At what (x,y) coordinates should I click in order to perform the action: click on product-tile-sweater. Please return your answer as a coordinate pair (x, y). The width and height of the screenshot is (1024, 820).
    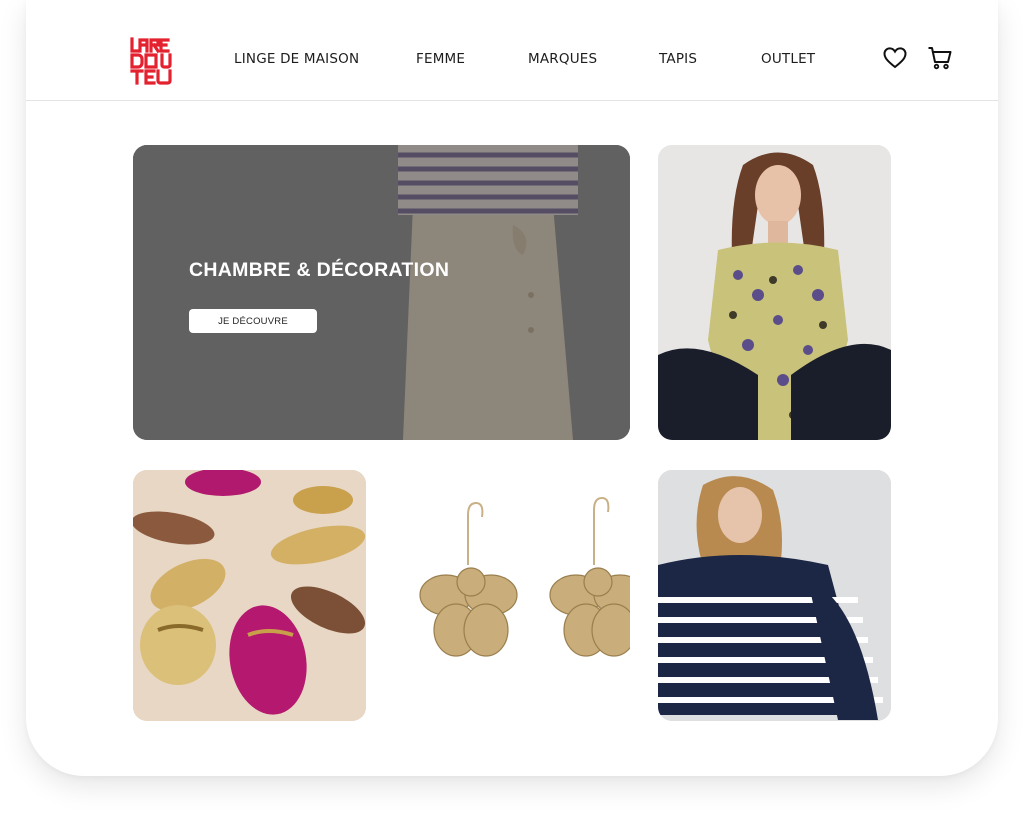
    Looking at the image, I should click on (774, 595).